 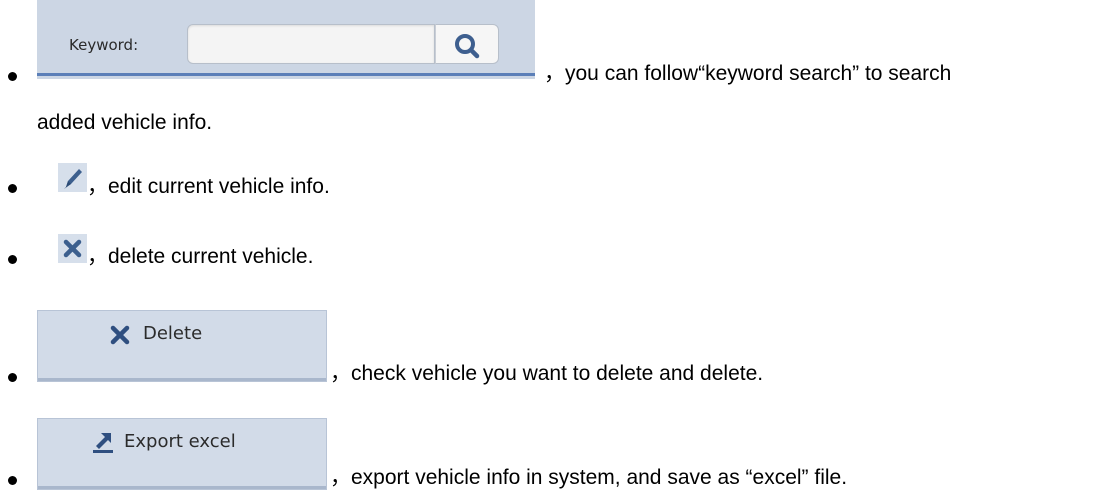 I want to click on item-text: ，edit current vehicle info., so click(x=208, y=186).